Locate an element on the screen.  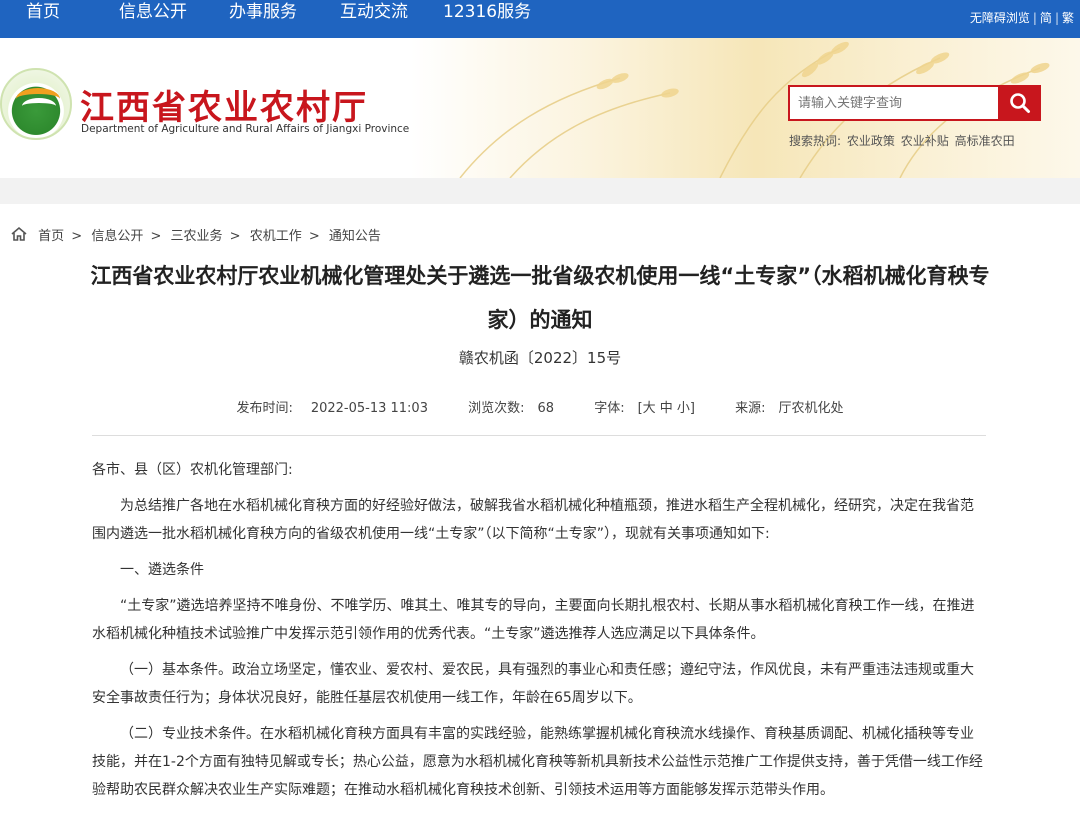
breadcrumb-info-disclosure: 信息公开 is located at coordinates (117, 236).